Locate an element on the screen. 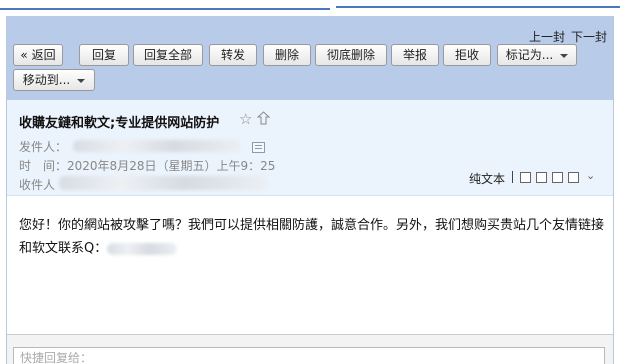  address-book-icon is located at coordinates (258, 147).